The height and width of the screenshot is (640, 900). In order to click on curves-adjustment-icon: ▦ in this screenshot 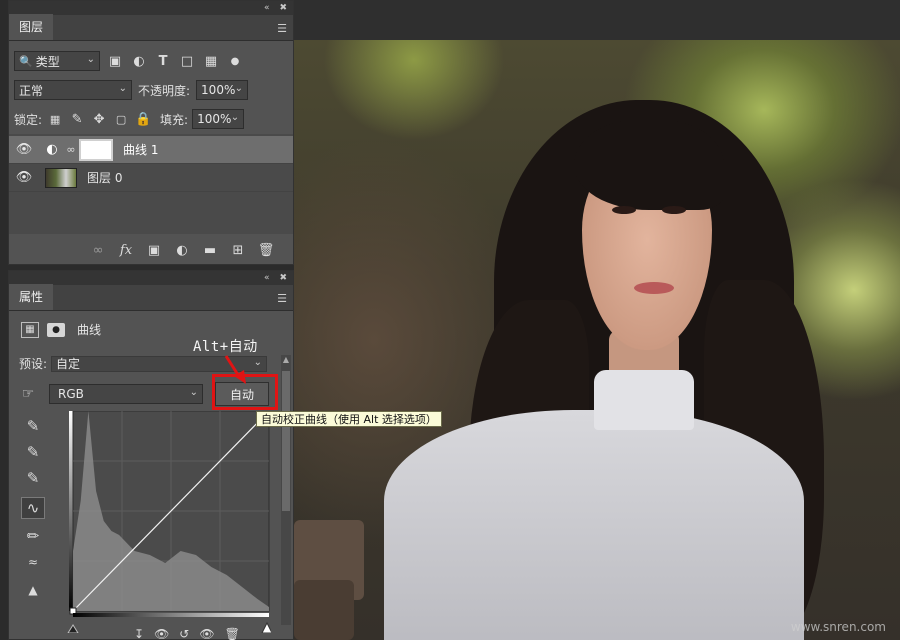, I will do `click(30, 329)`.